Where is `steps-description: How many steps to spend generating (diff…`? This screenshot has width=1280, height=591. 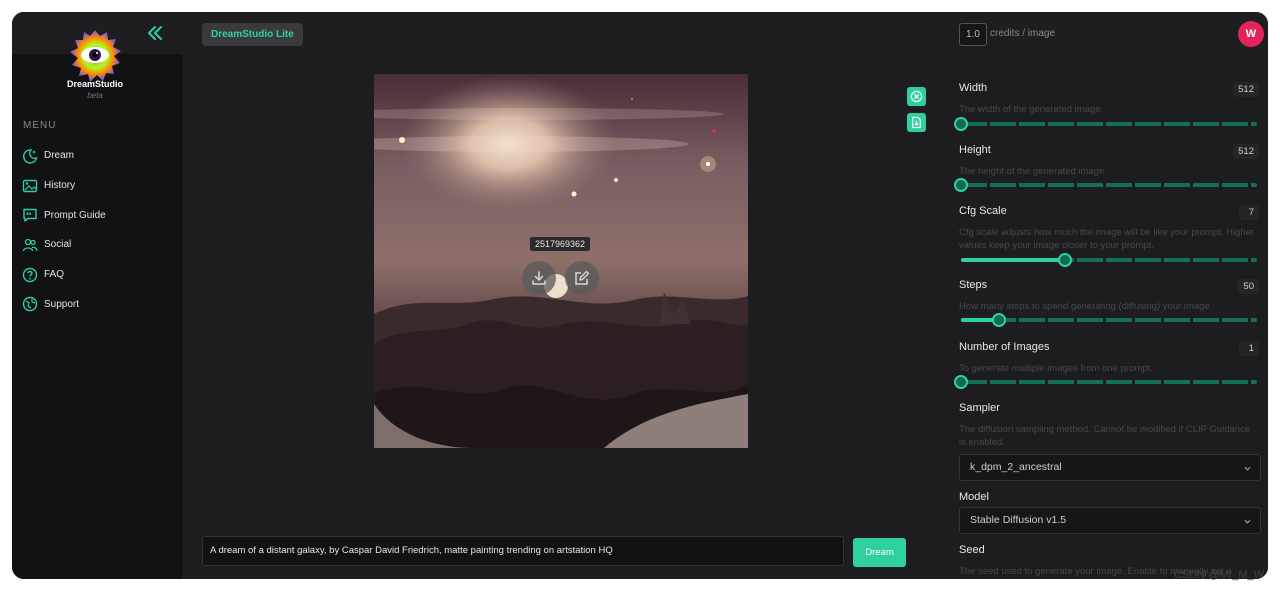 steps-description: How many steps to spend generating (diff… is located at coordinates (1086, 306).